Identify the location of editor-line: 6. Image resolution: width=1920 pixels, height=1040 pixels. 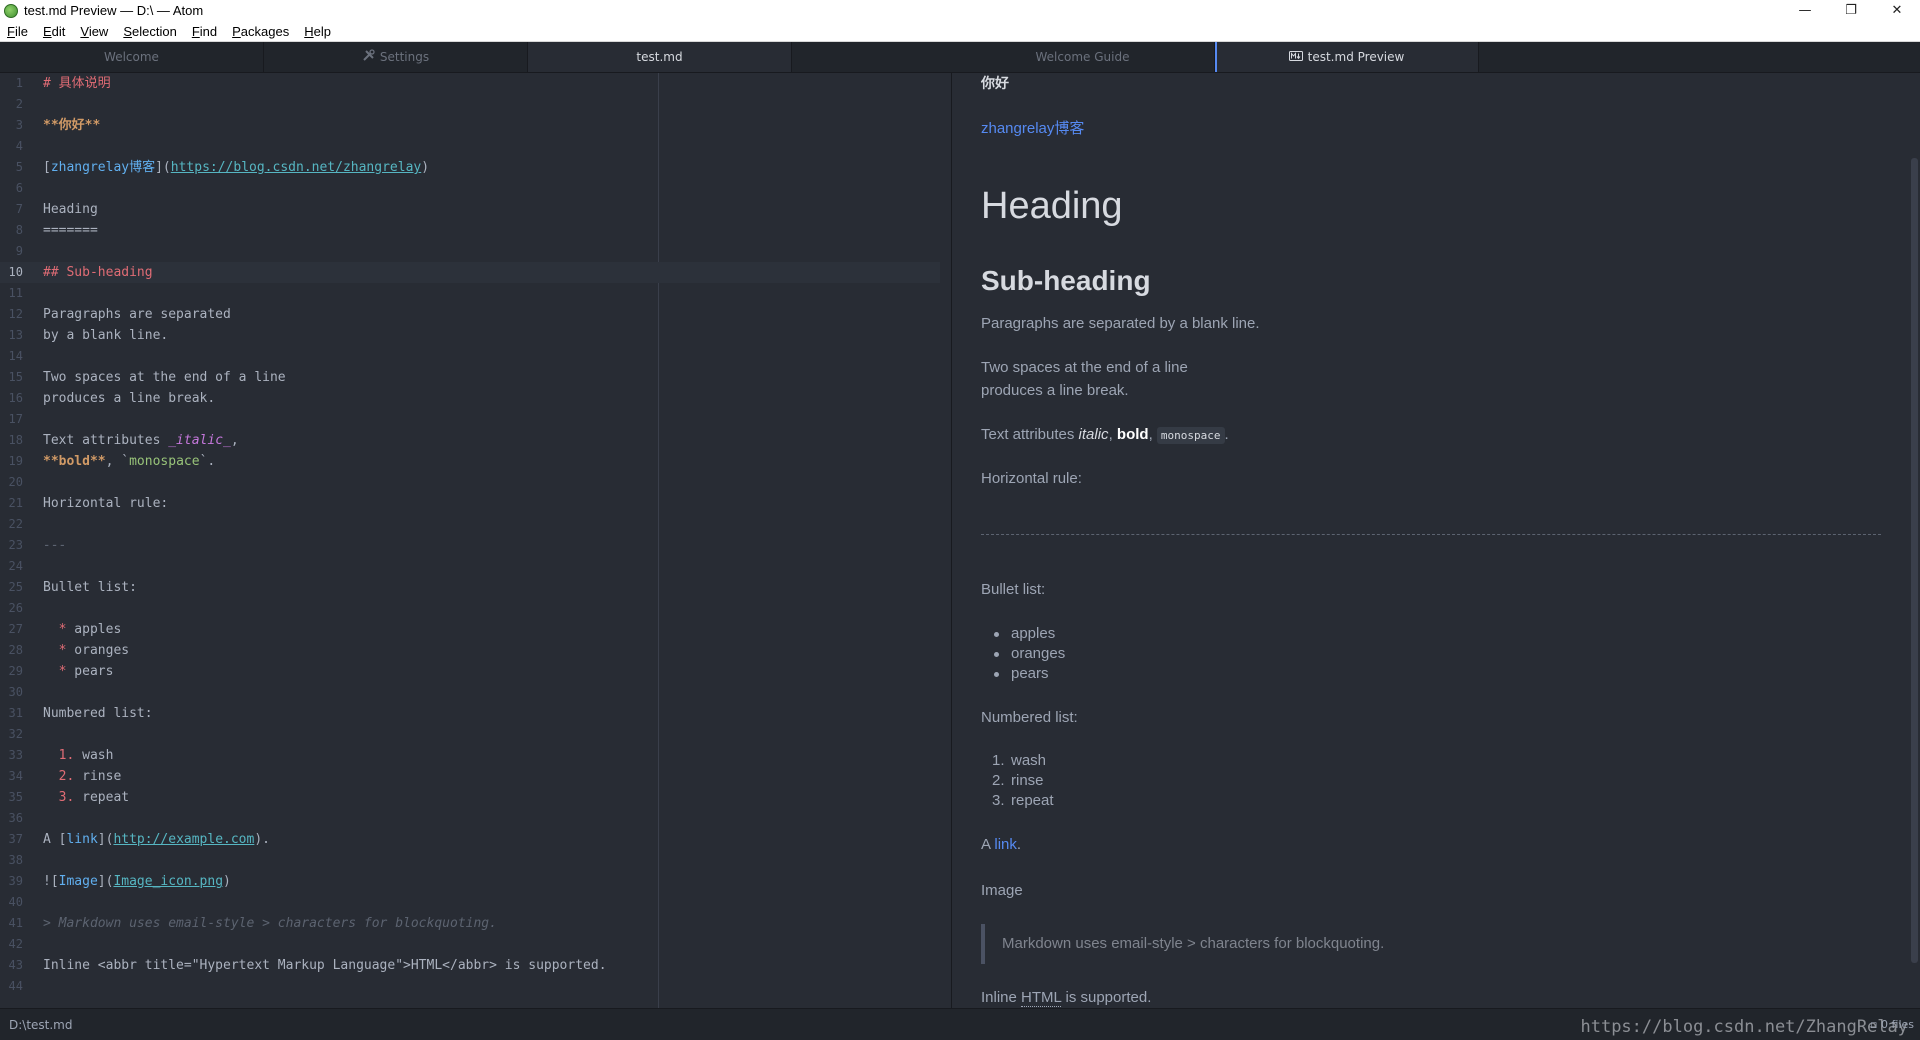
(19, 188).